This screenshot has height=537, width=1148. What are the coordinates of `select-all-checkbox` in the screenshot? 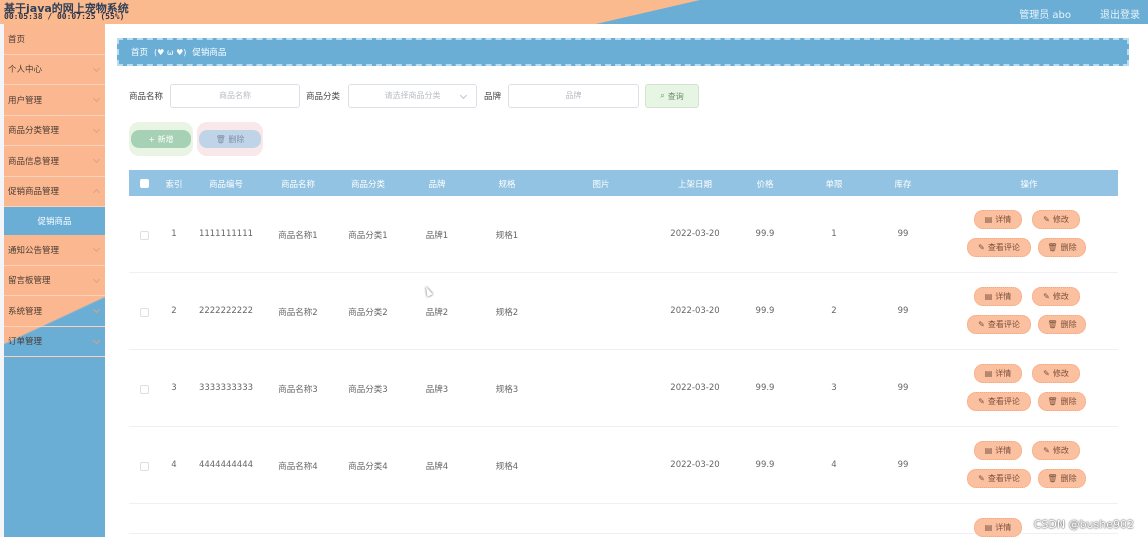 It's located at (144, 183).